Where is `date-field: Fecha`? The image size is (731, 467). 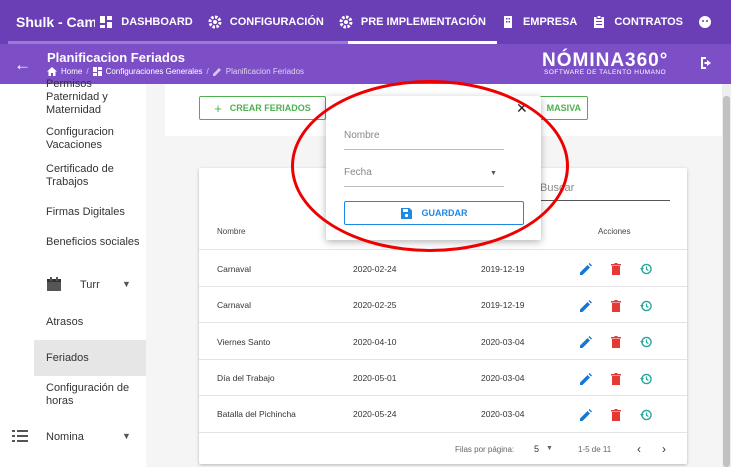 date-field: Fecha is located at coordinates (424, 177).